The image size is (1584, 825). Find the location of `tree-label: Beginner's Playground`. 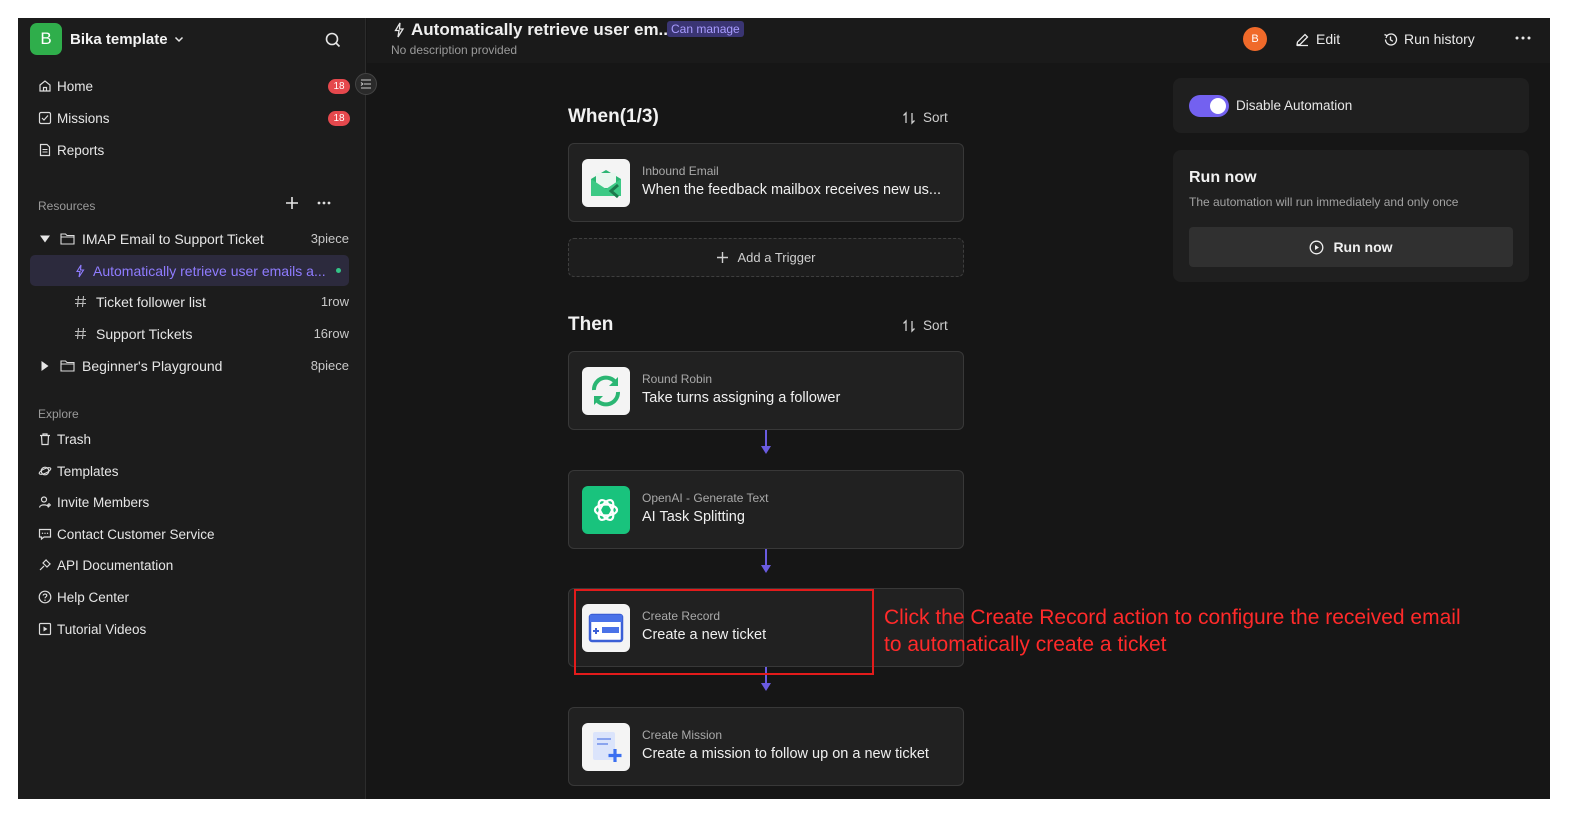

tree-label: Beginner's Playground is located at coordinates (152, 365).